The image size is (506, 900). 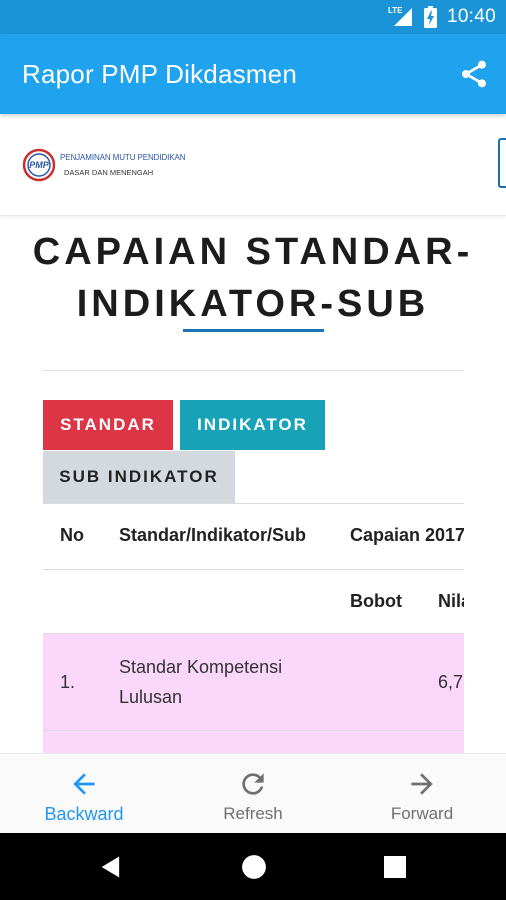 What do you see at coordinates (253, 17) in the screenshot?
I see `status-bar: LTE 10:40` at bounding box center [253, 17].